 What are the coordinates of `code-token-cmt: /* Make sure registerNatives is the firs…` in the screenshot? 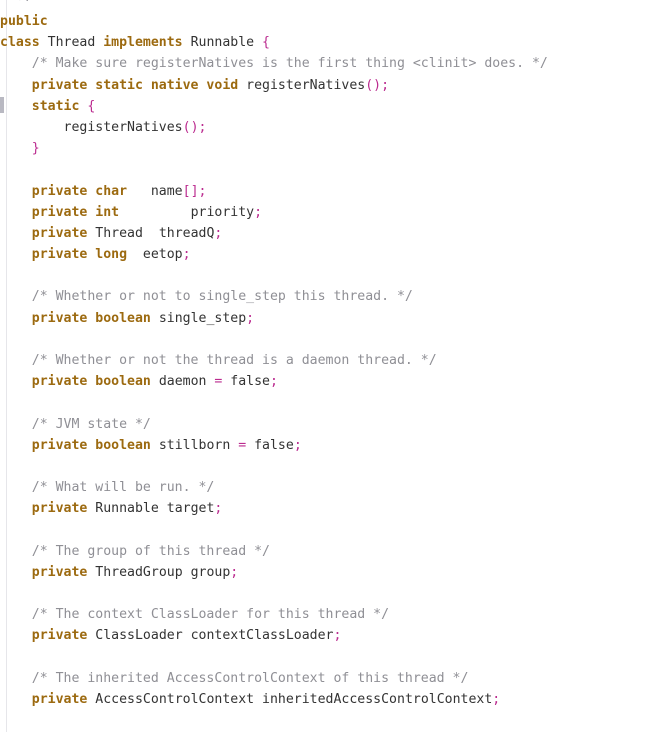 It's located at (289, 64).